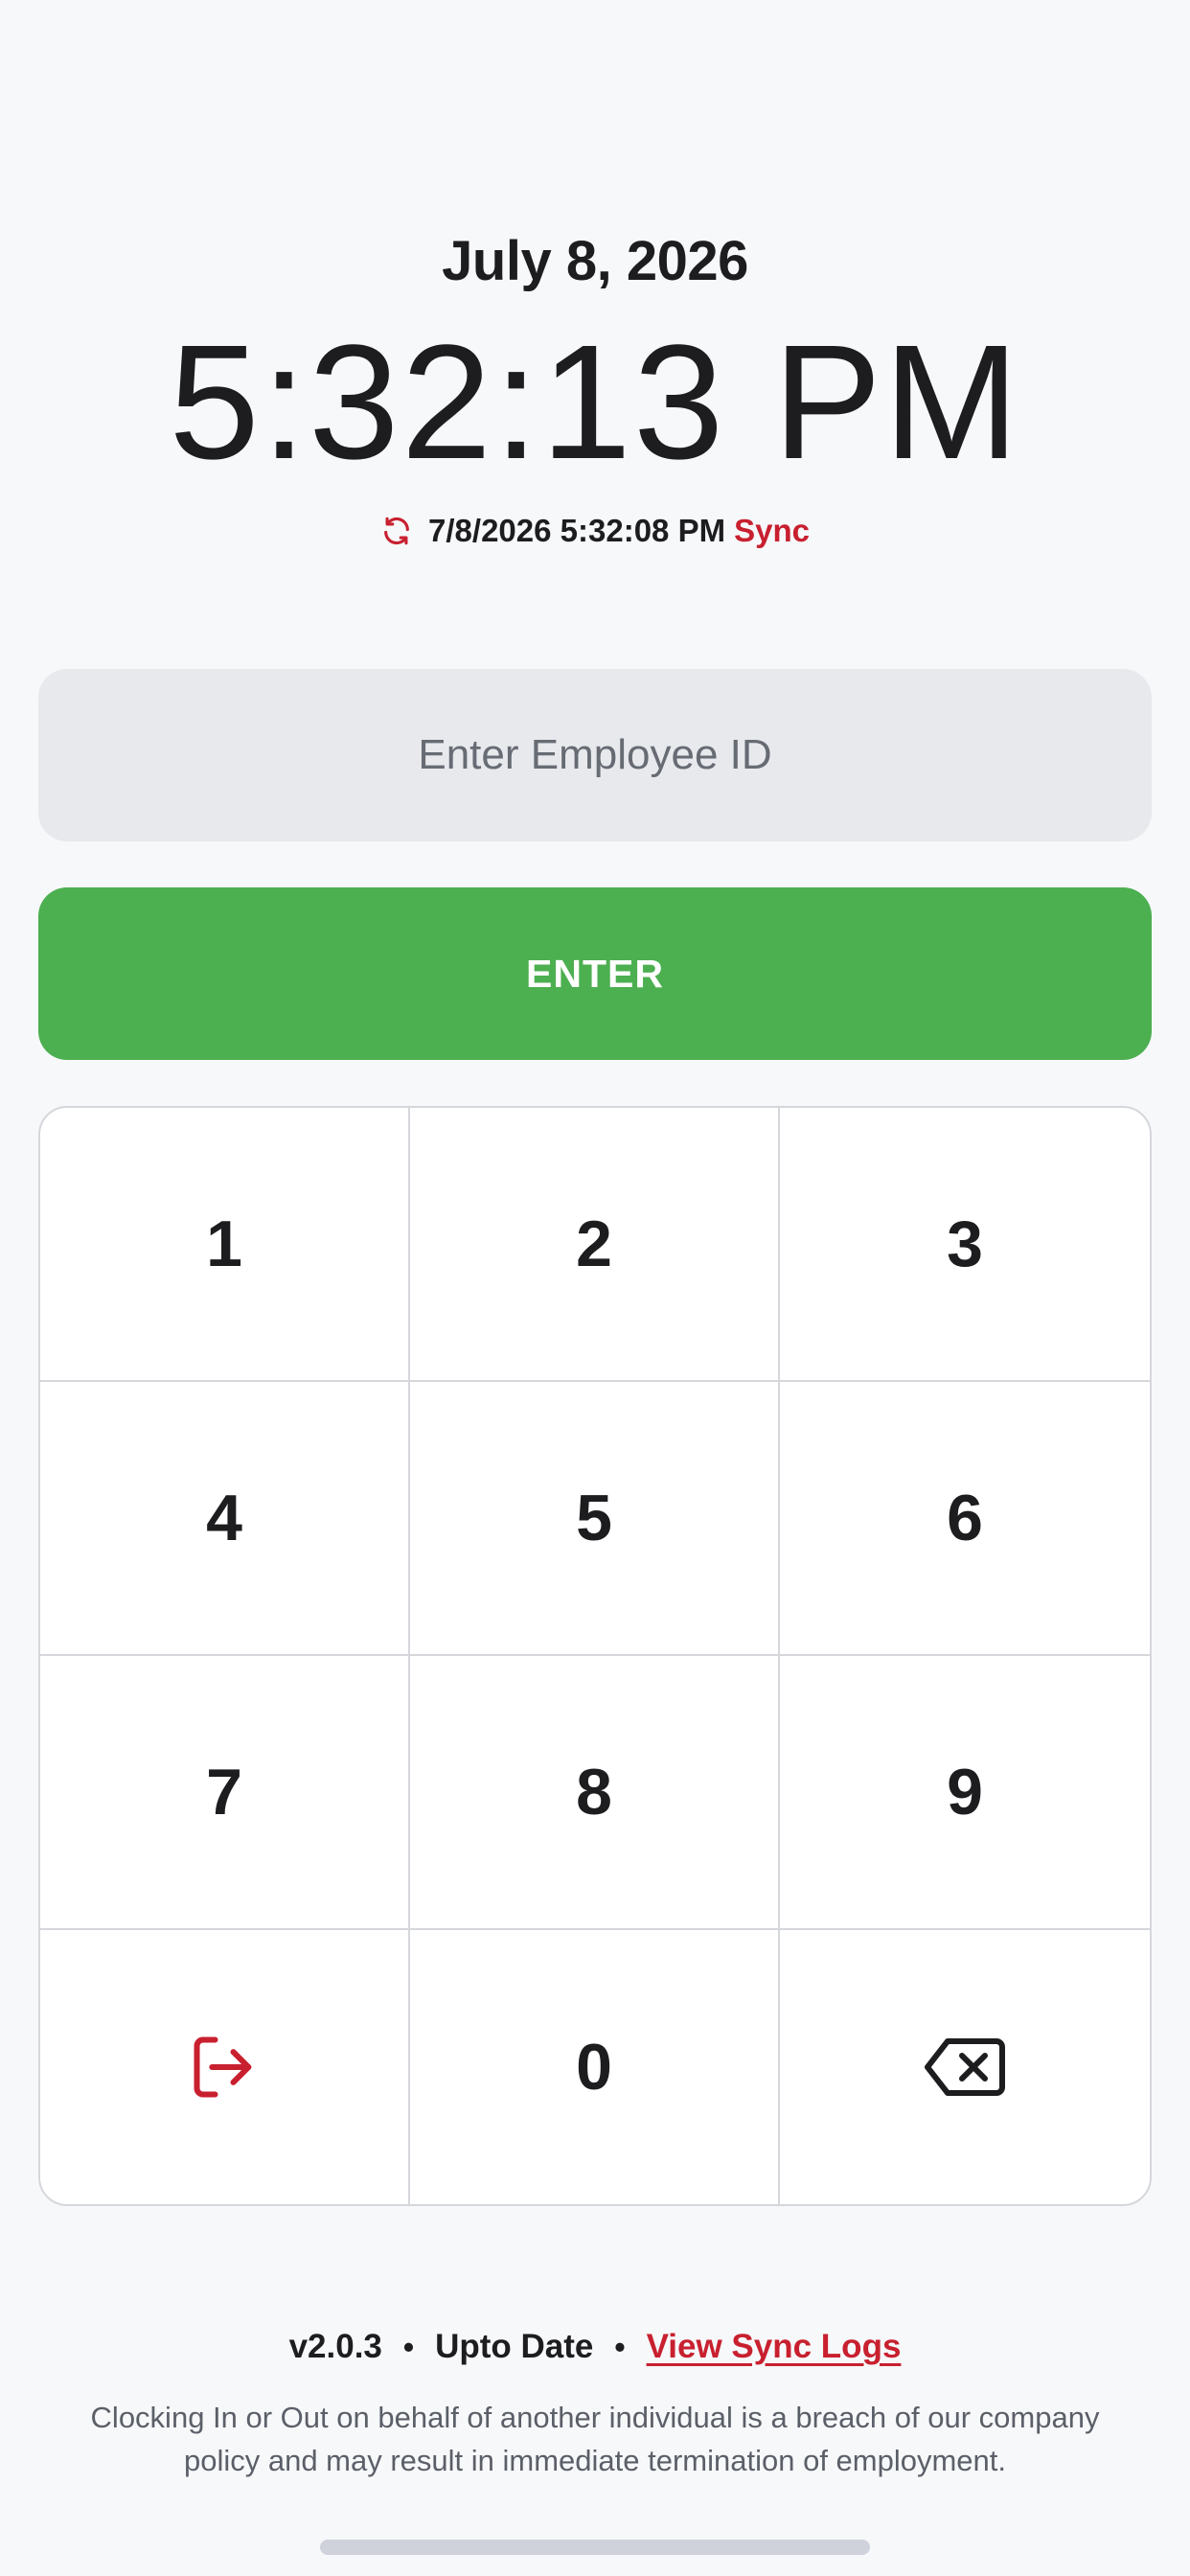 This screenshot has height=2576, width=1190. Describe the element at coordinates (595, 402) in the screenshot. I see `current-time: 5:32:13 PM` at that location.